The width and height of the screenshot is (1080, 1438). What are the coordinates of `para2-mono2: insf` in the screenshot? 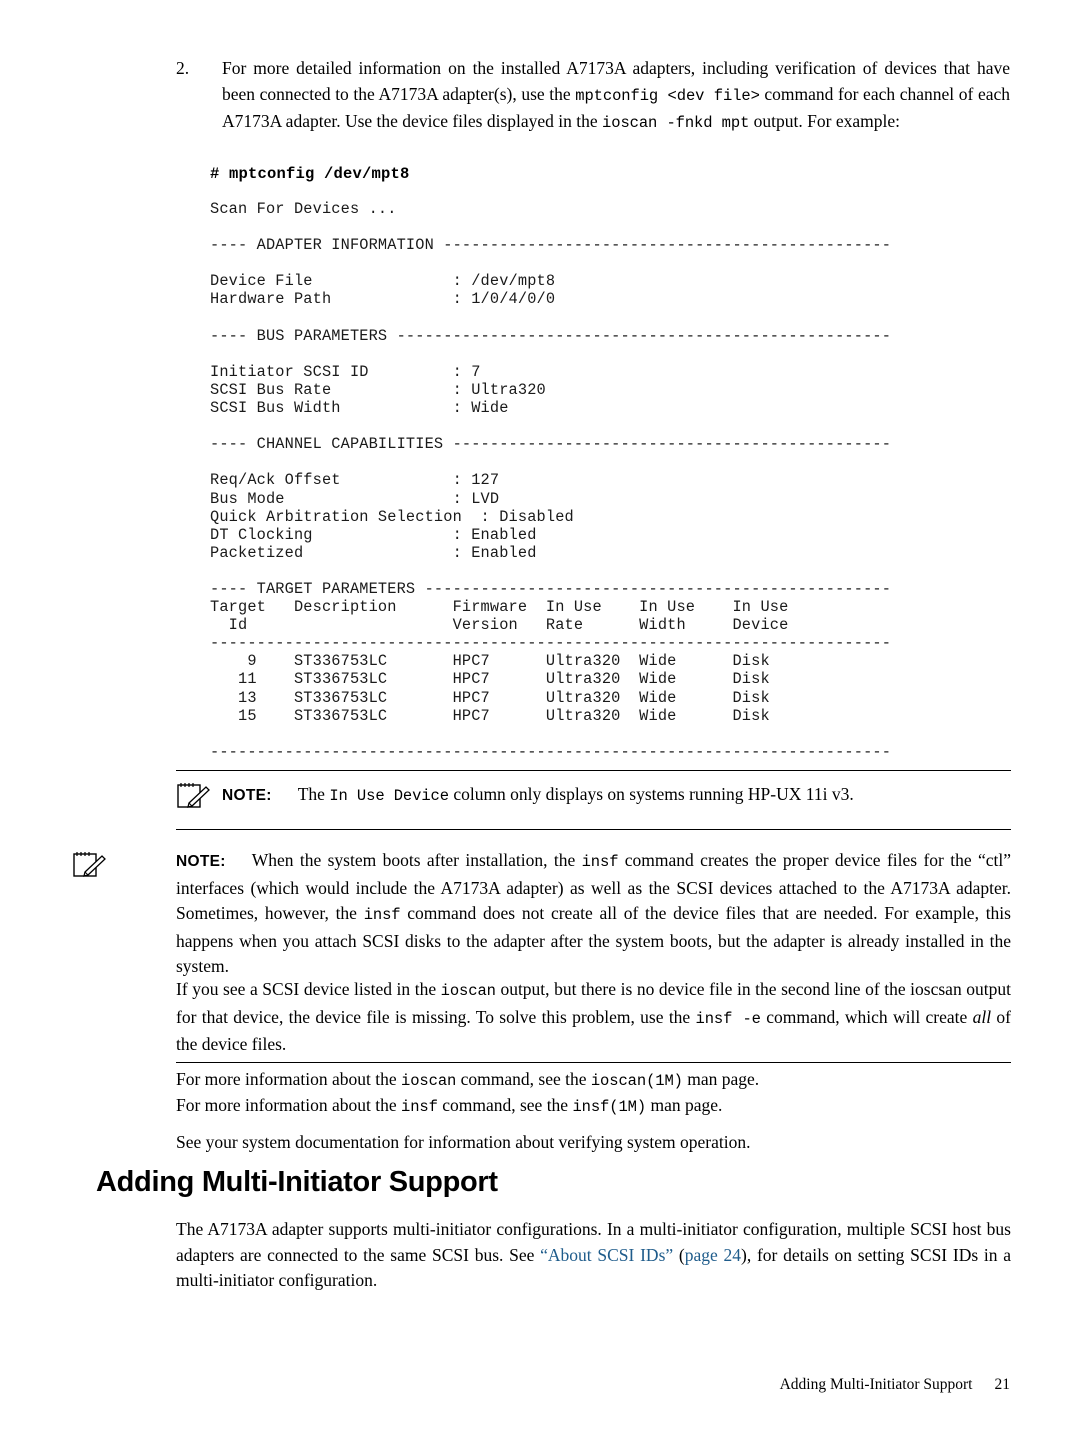 It's located at (591, 1107).